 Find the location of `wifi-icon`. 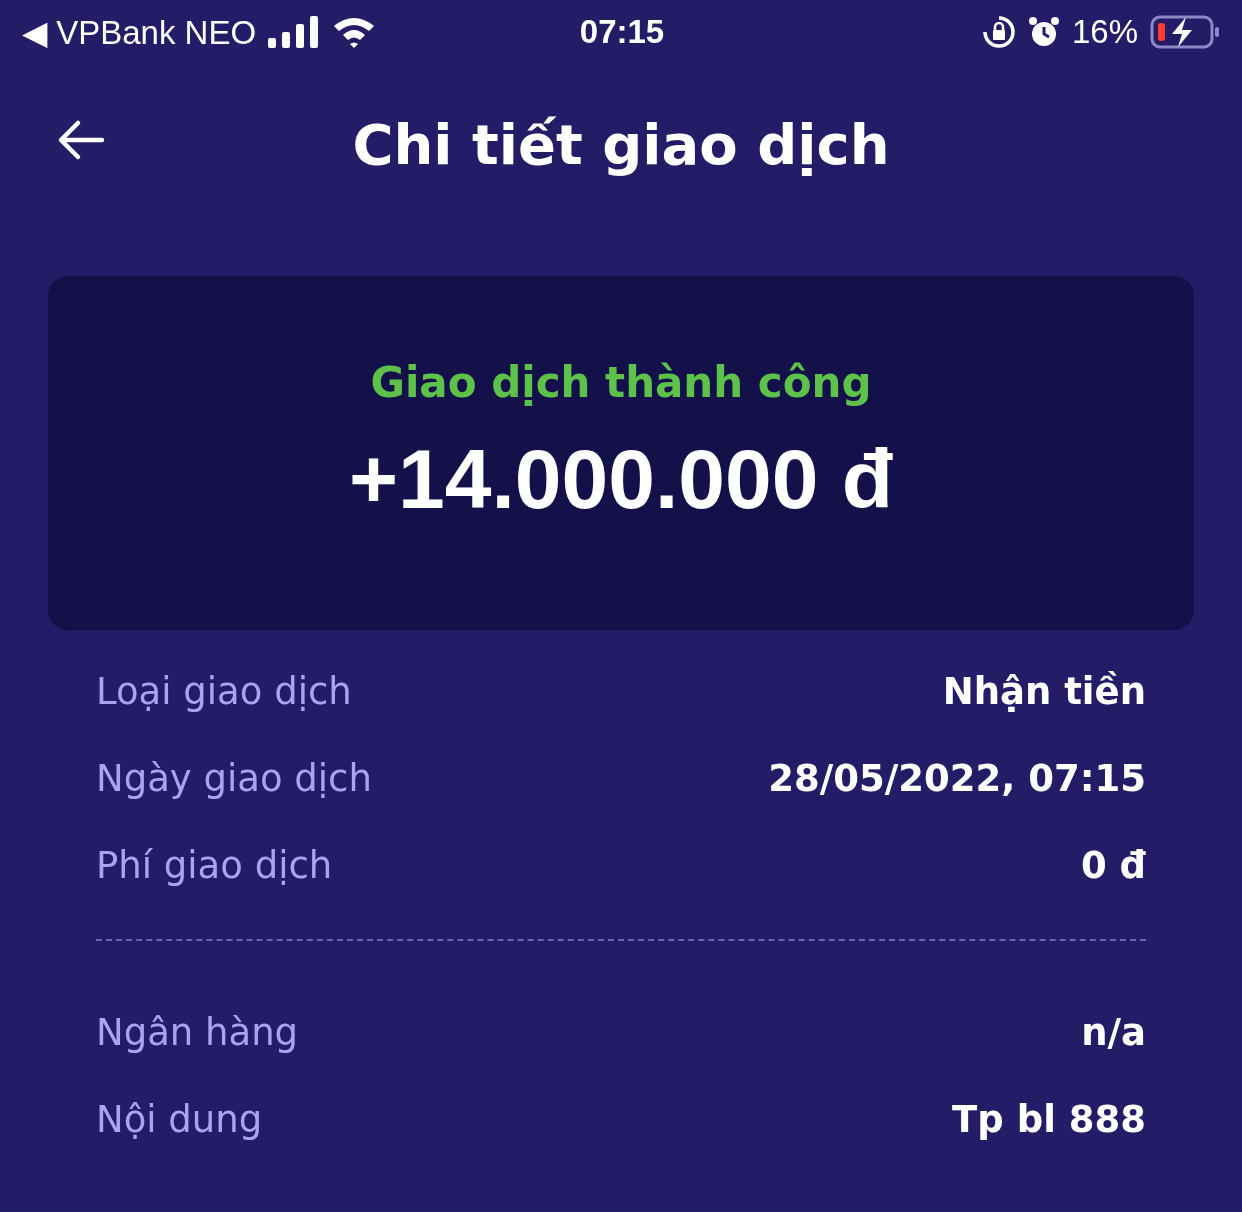

wifi-icon is located at coordinates (354, 32).